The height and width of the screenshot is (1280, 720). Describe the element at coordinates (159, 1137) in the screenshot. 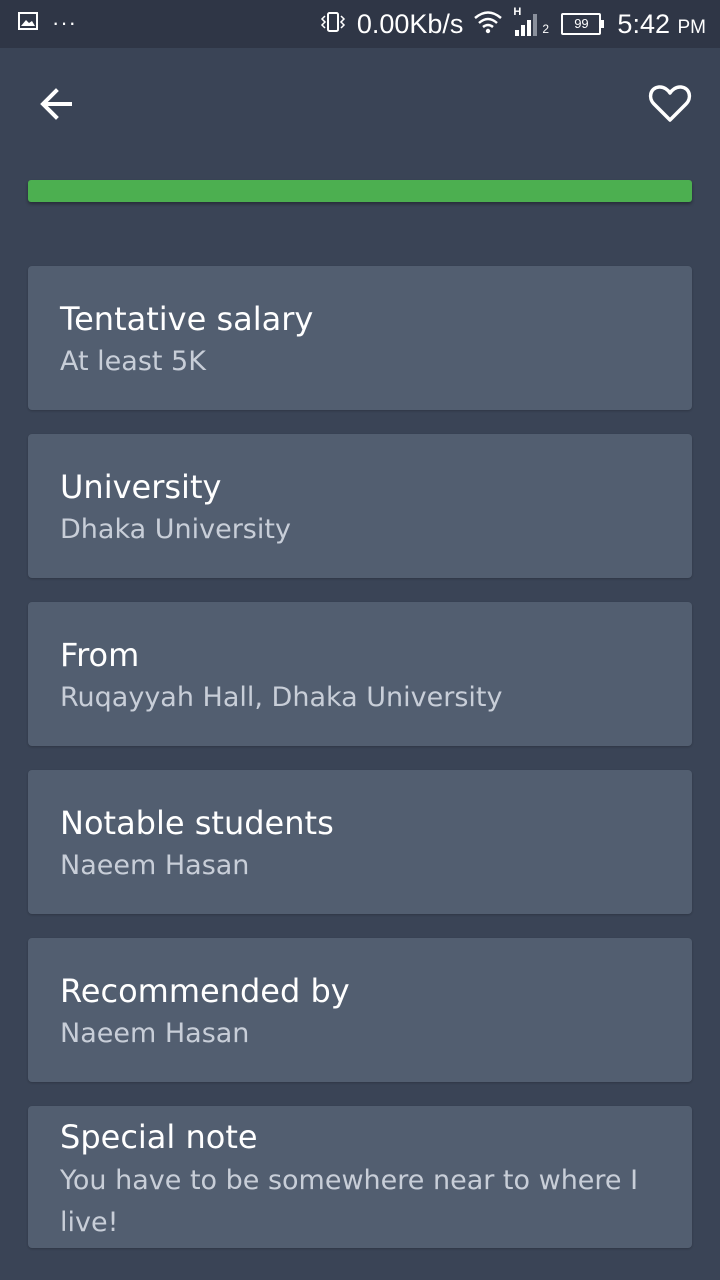

I see `special-note-title: Special note` at that location.